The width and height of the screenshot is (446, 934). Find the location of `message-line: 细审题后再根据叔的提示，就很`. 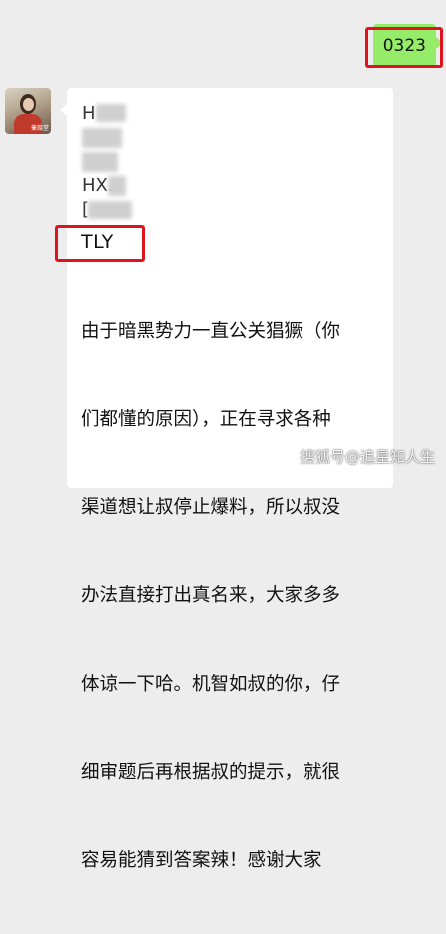

message-line: 细审题后再根据叔的提示，就很 is located at coordinates (211, 772).